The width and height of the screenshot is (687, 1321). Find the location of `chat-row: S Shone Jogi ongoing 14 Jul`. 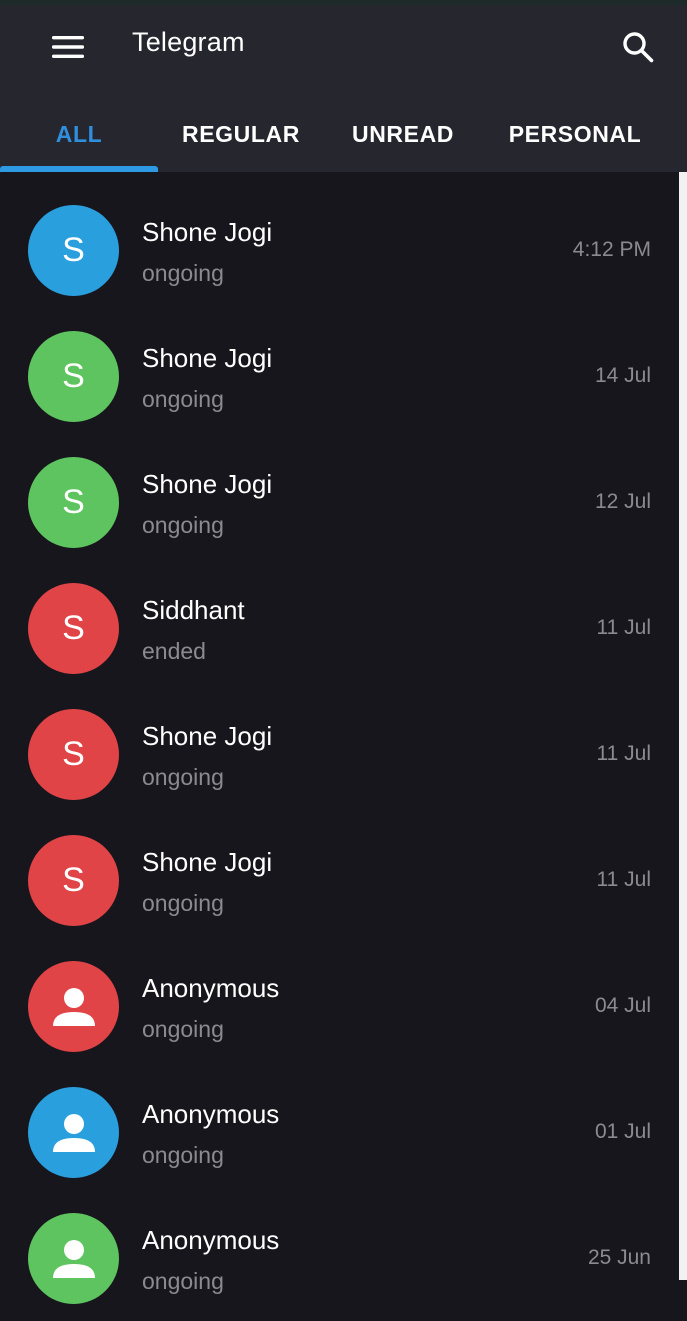

chat-row: S Shone Jogi ongoing 14 Jul is located at coordinates (339, 376).